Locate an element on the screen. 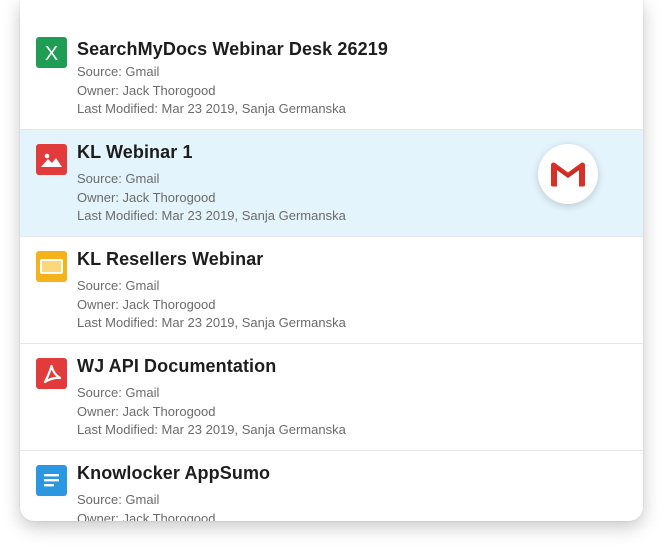  document-title: KL Webinar 1 is located at coordinates (135, 152).